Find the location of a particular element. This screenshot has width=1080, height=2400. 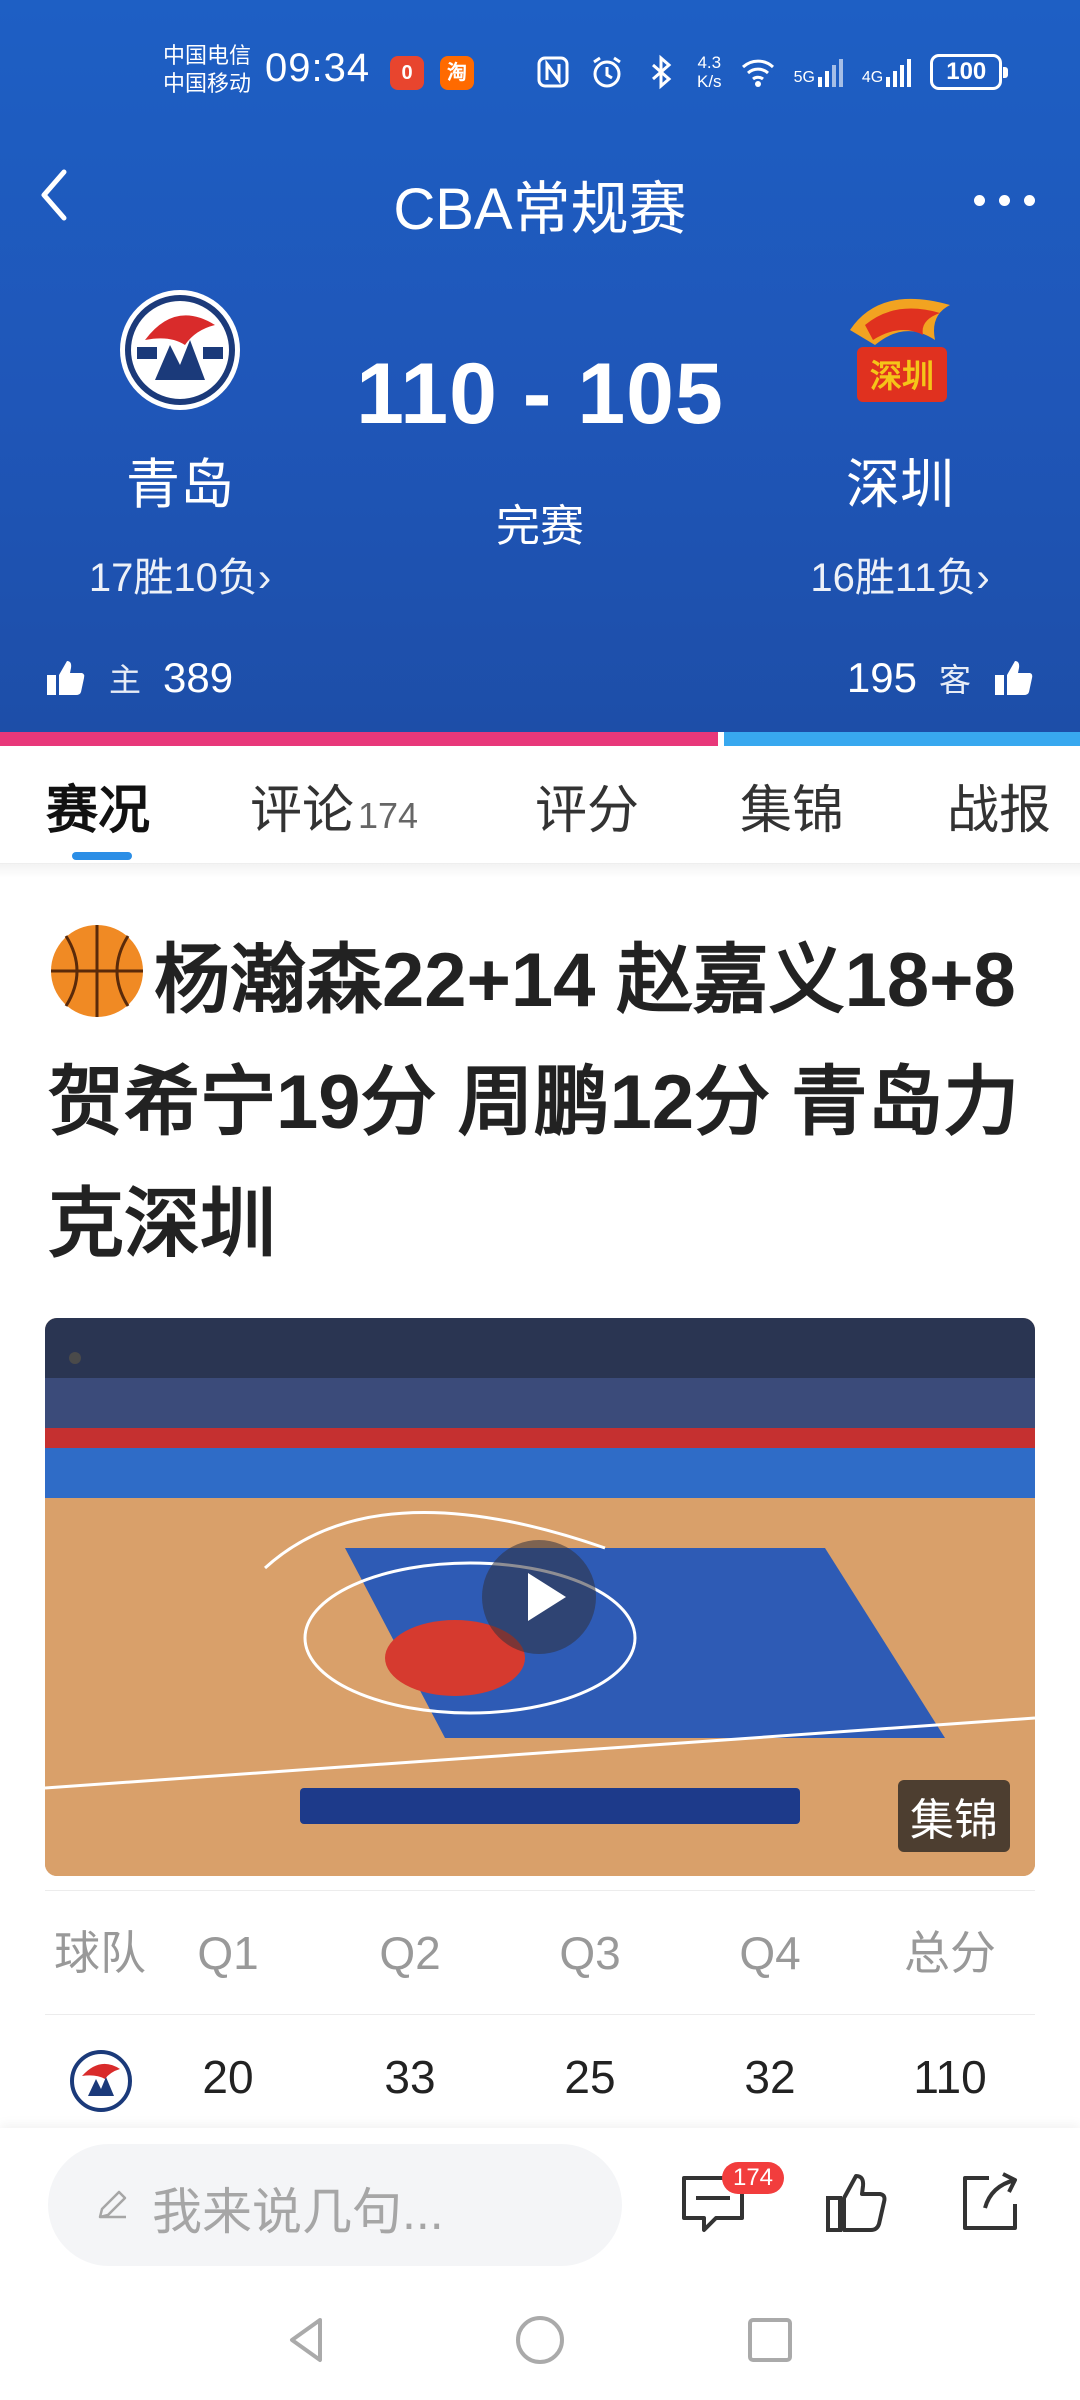

away-team-name: 深圳 is located at coordinates (900, 479).